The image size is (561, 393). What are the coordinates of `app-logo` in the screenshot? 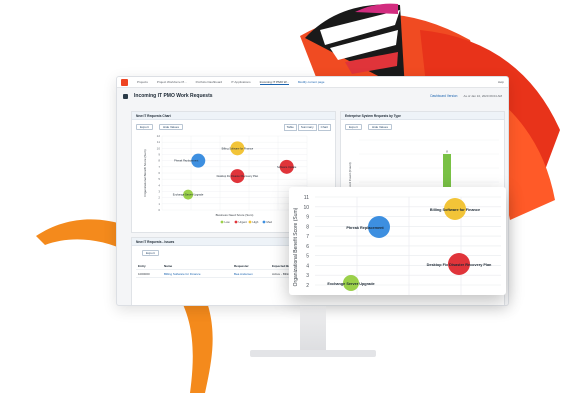 It's located at (124, 82).